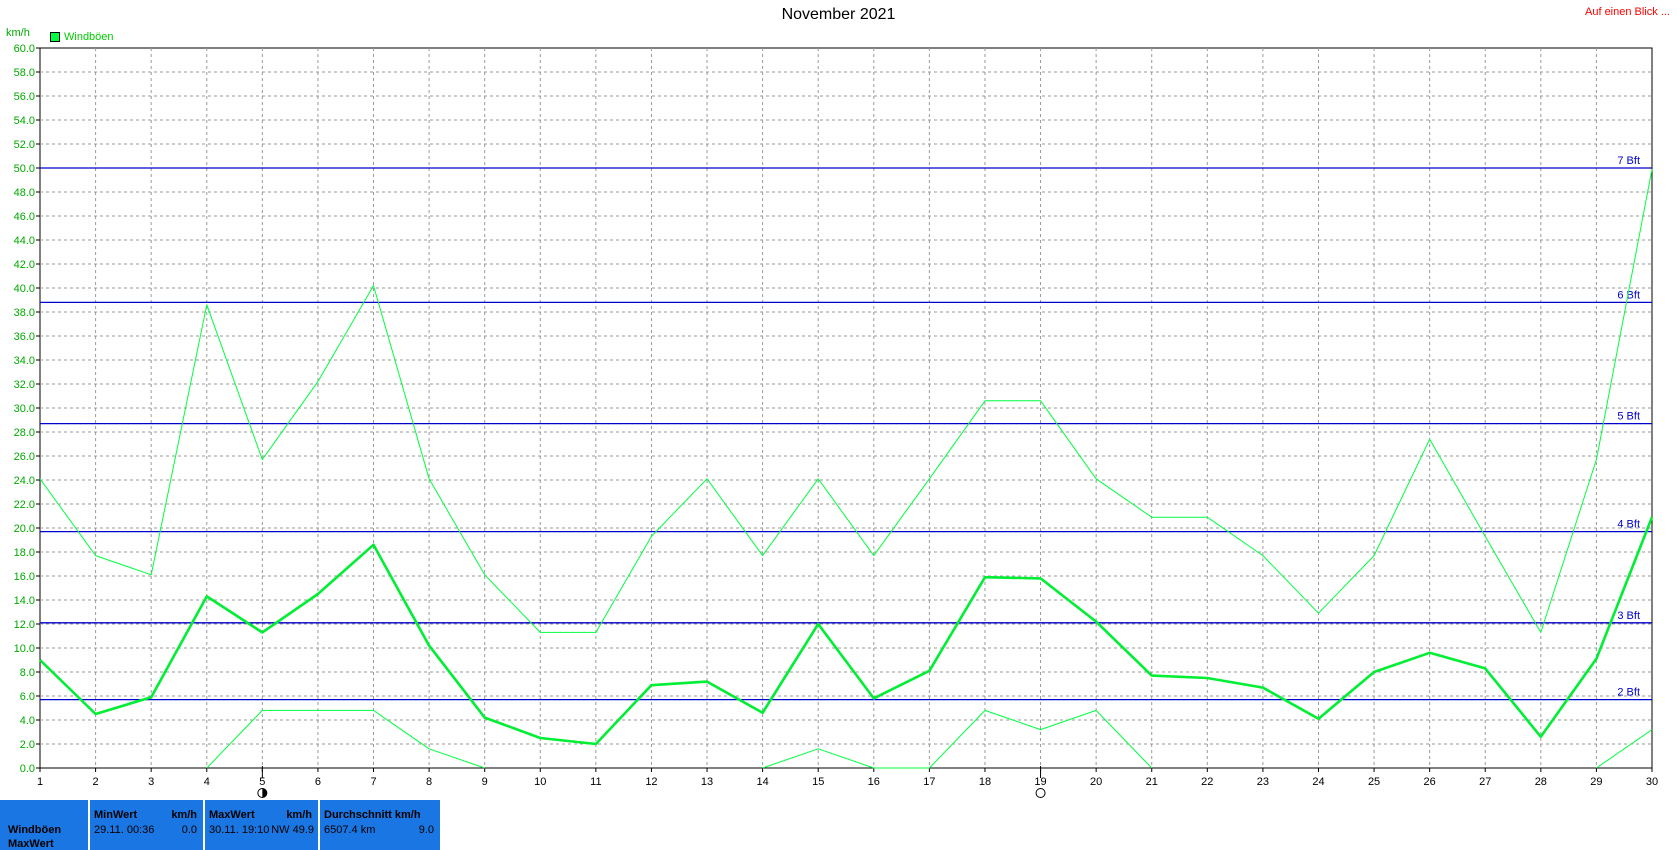 This screenshot has width=1677, height=850. I want to click on full-moon-icon, so click(1040, 793).